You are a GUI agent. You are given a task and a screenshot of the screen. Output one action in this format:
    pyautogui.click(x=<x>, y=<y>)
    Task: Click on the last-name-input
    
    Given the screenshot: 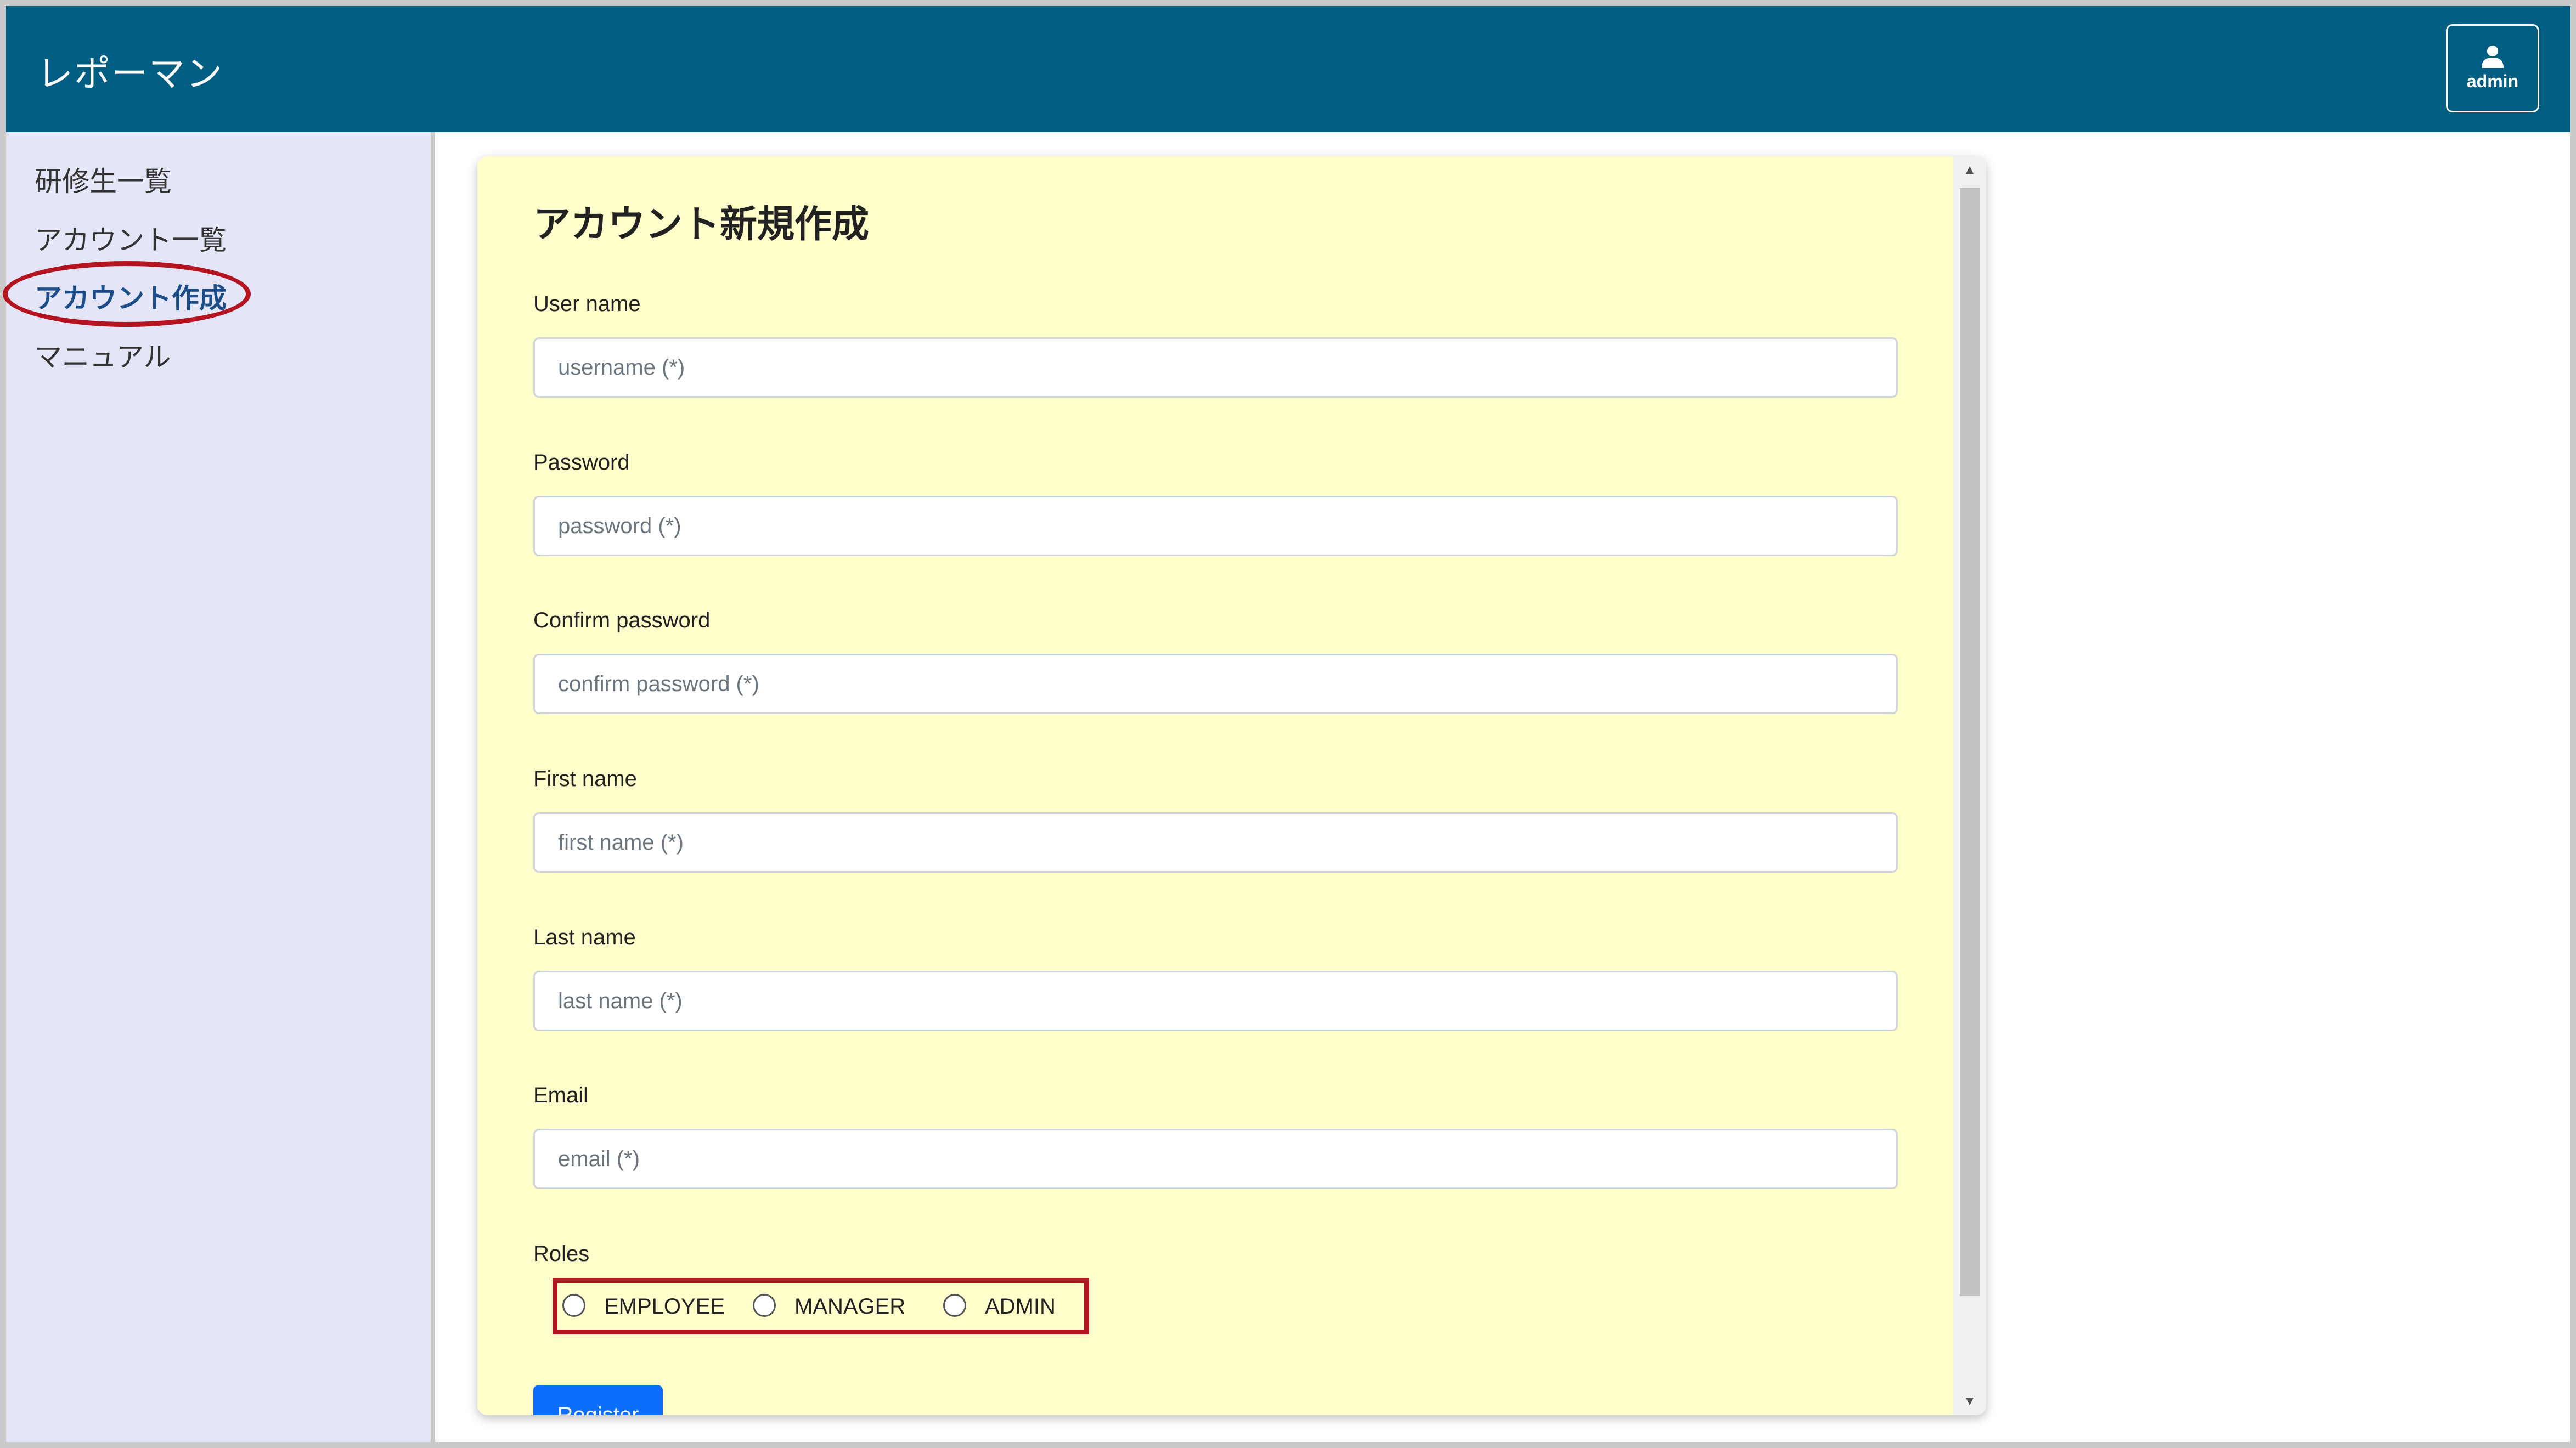 What is the action you would take?
    pyautogui.click(x=1216, y=1001)
    